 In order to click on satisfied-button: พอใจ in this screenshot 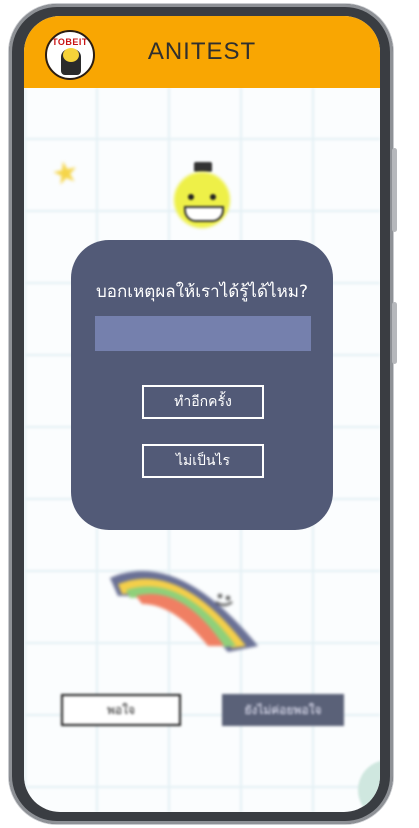, I will do `click(121, 710)`.